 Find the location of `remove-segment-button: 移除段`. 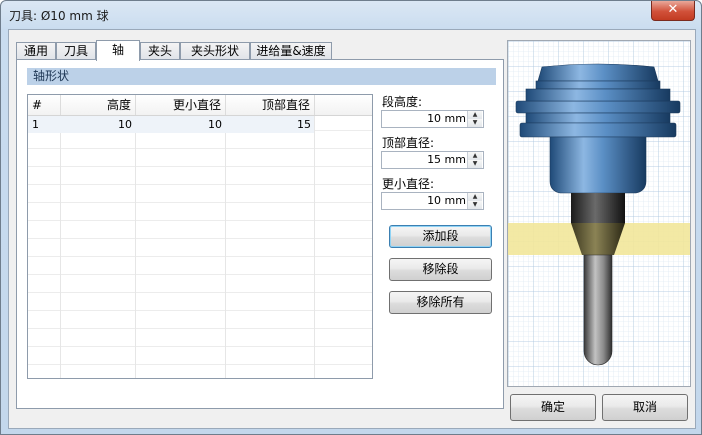

remove-segment-button: 移除段 is located at coordinates (440, 269).